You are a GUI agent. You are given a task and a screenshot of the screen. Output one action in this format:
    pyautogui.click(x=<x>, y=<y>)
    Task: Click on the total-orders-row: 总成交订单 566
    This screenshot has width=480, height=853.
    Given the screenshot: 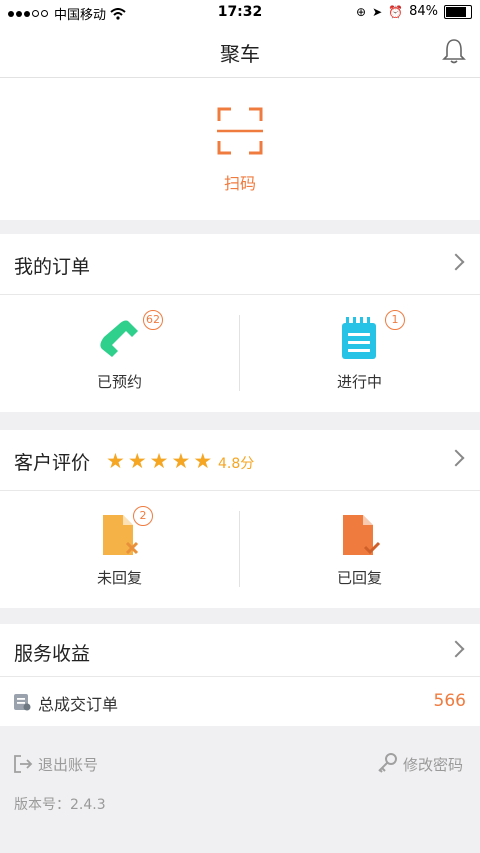 What is the action you would take?
    pyautogui.click(x=240, y=701)
    